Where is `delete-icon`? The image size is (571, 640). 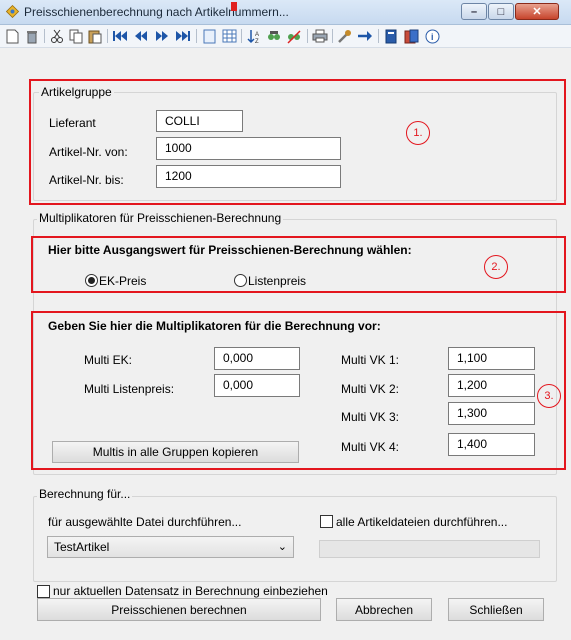
delete-icon is located at coordinates (32, 36).